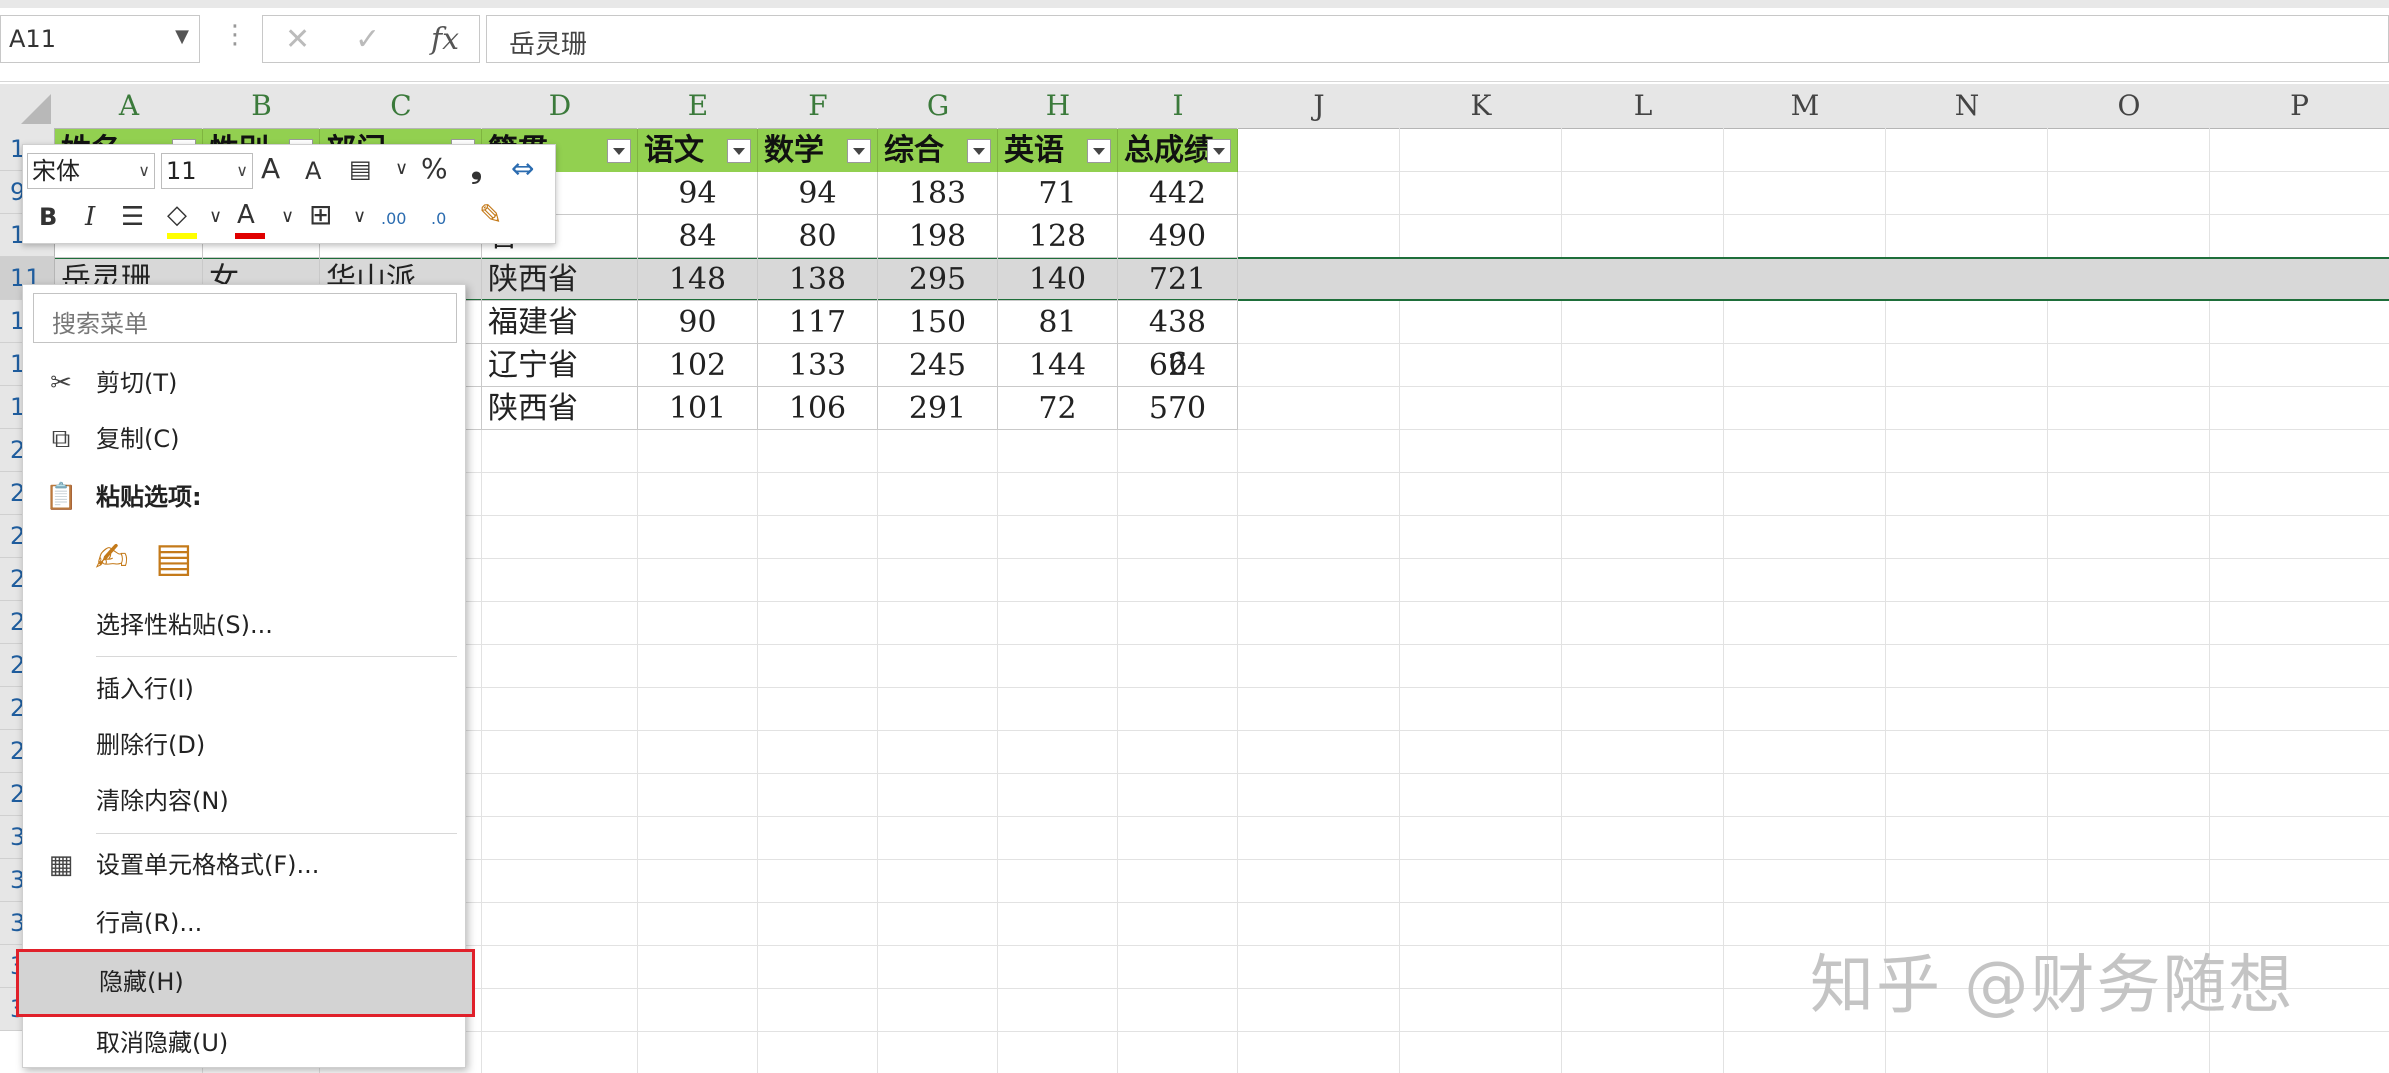 This screenshot has height=1073, width=2389. Describe the element at coordinates (360, 169) in the screenshot. I see `format-style-icon: ▤` at that location.